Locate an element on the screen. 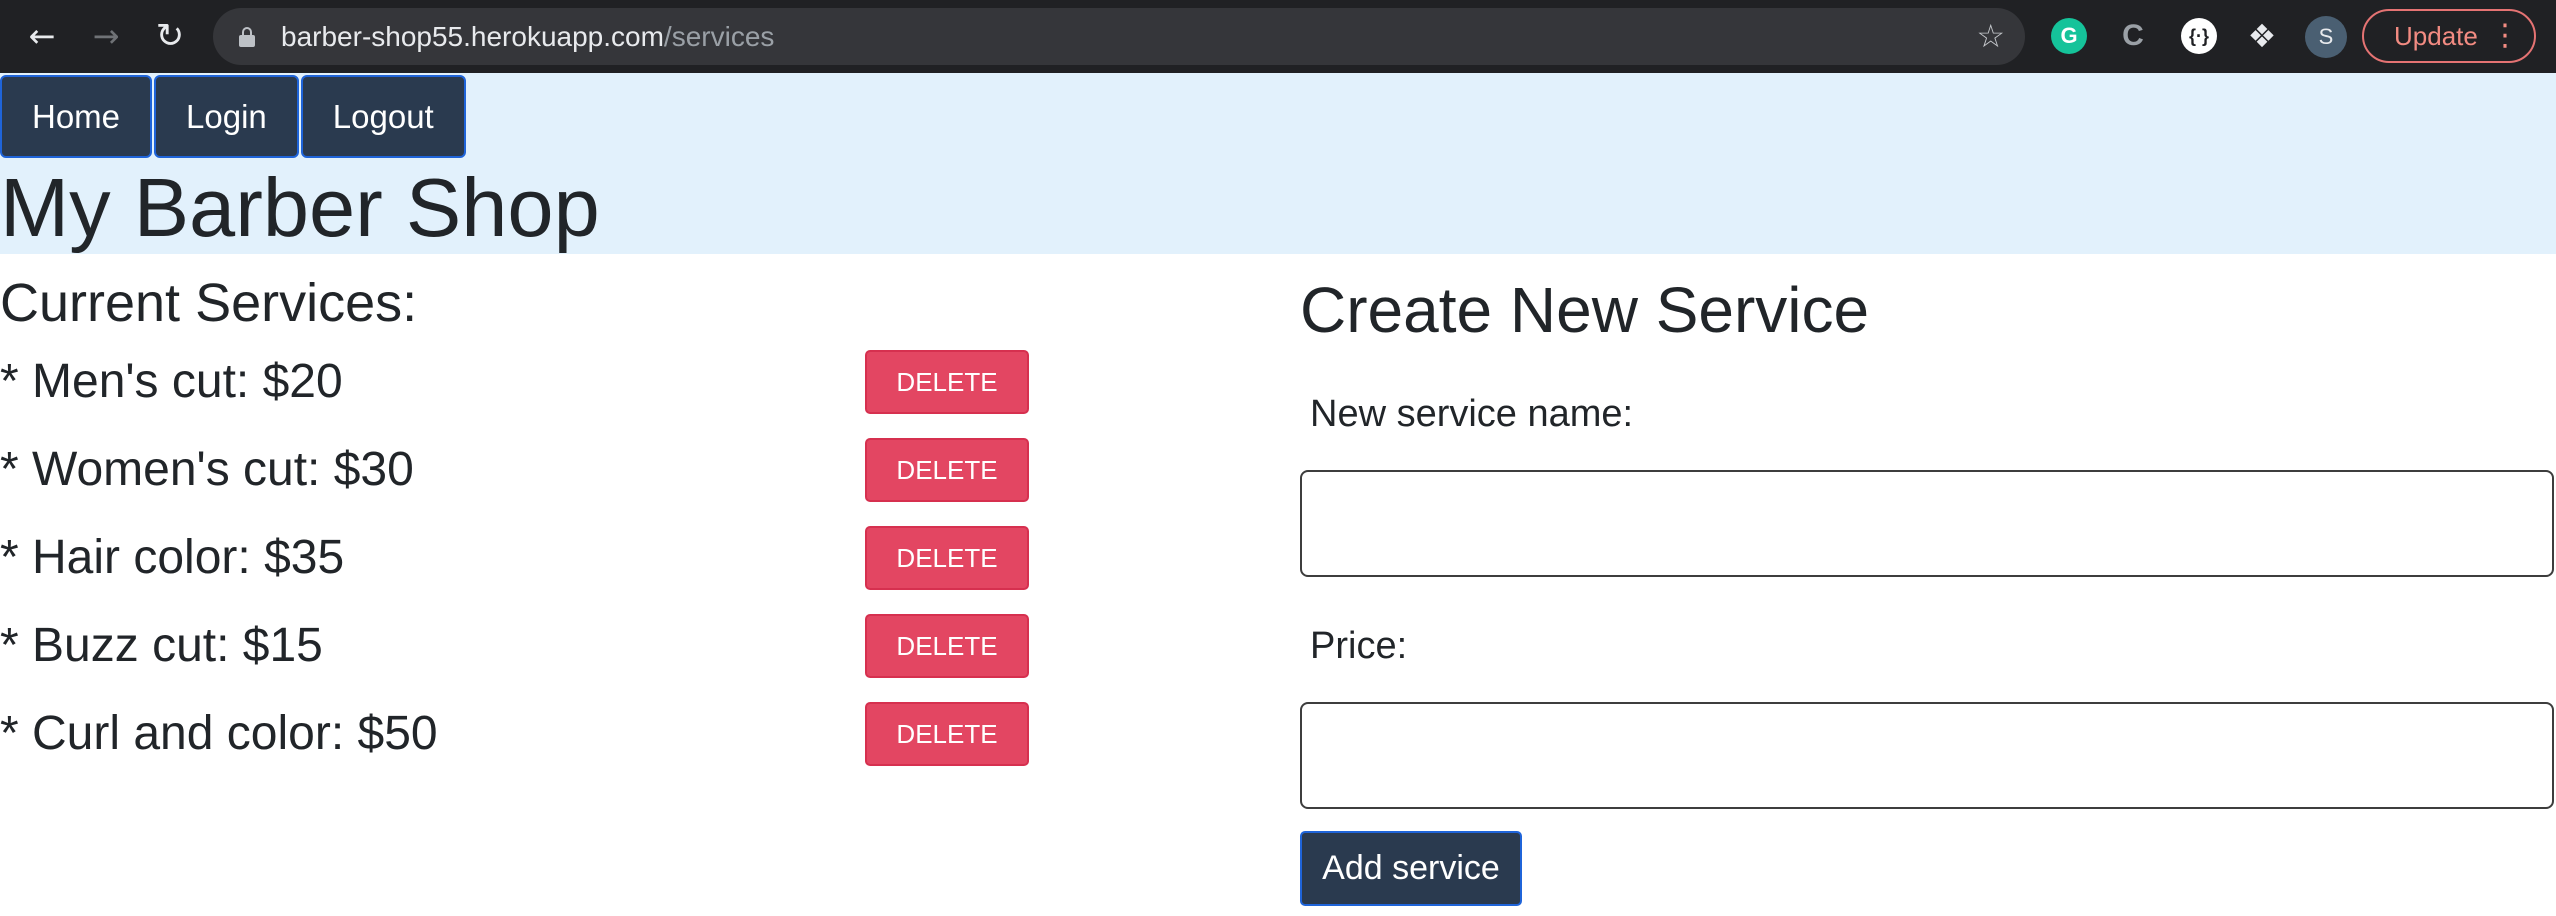 This screenshot has height=916, width=2556. more-vert-icon: ⋮ is located at coordinates (2505, 36).